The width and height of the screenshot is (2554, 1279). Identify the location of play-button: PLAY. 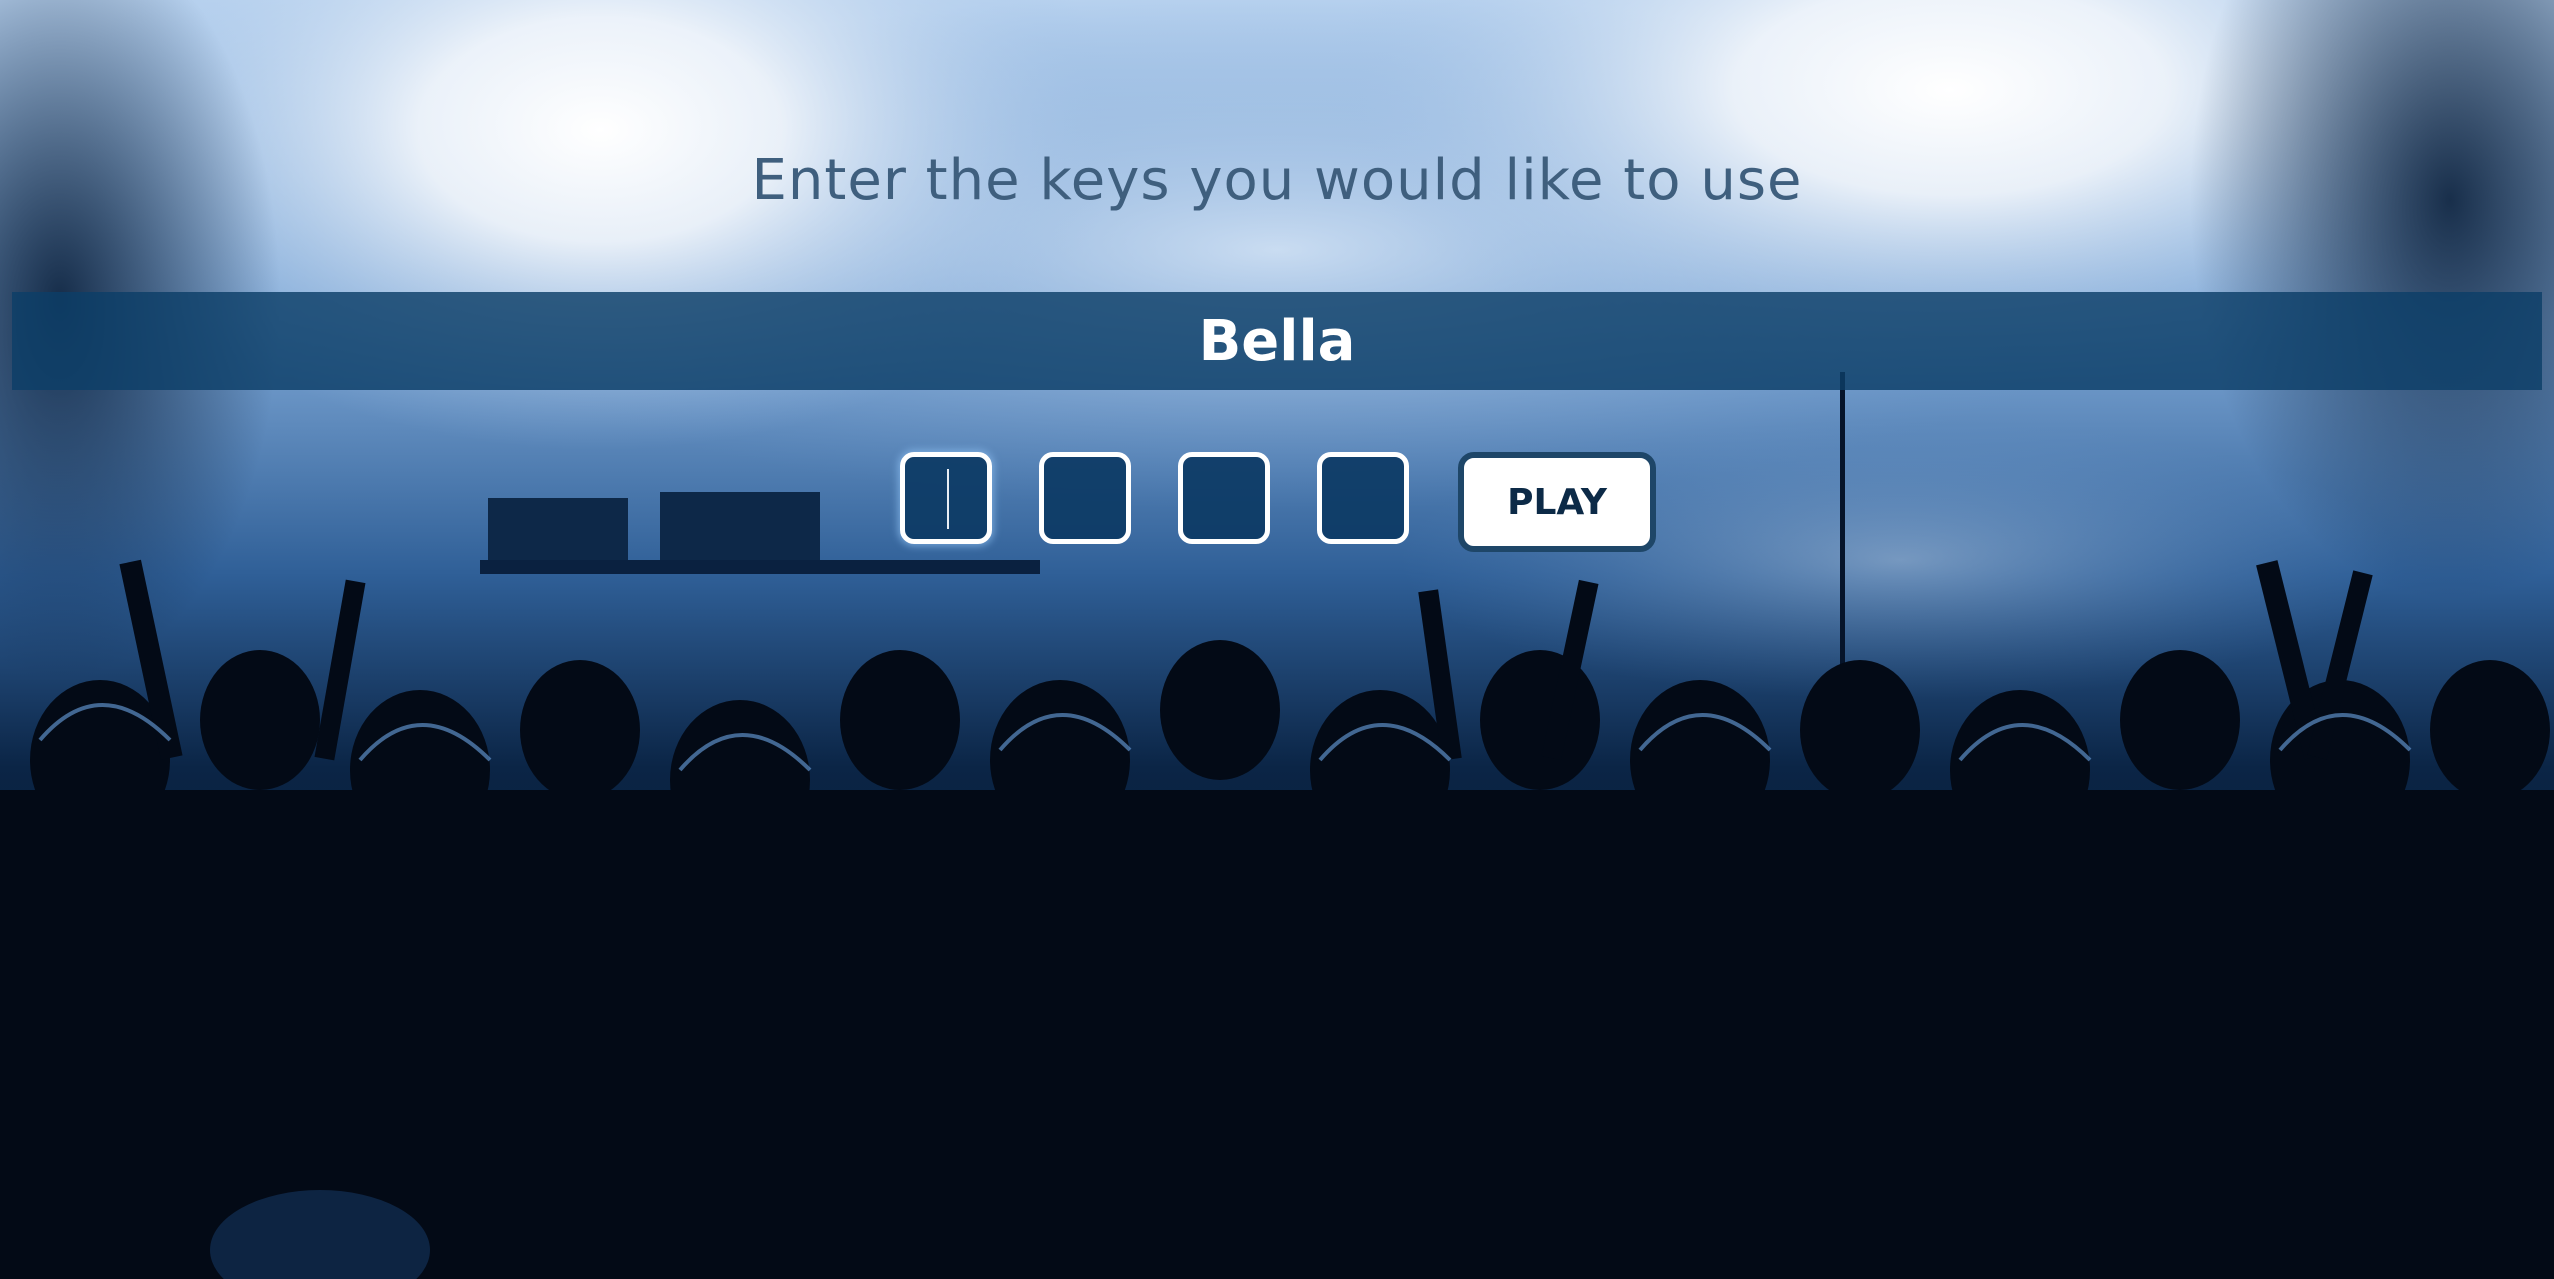
(1557, 502).